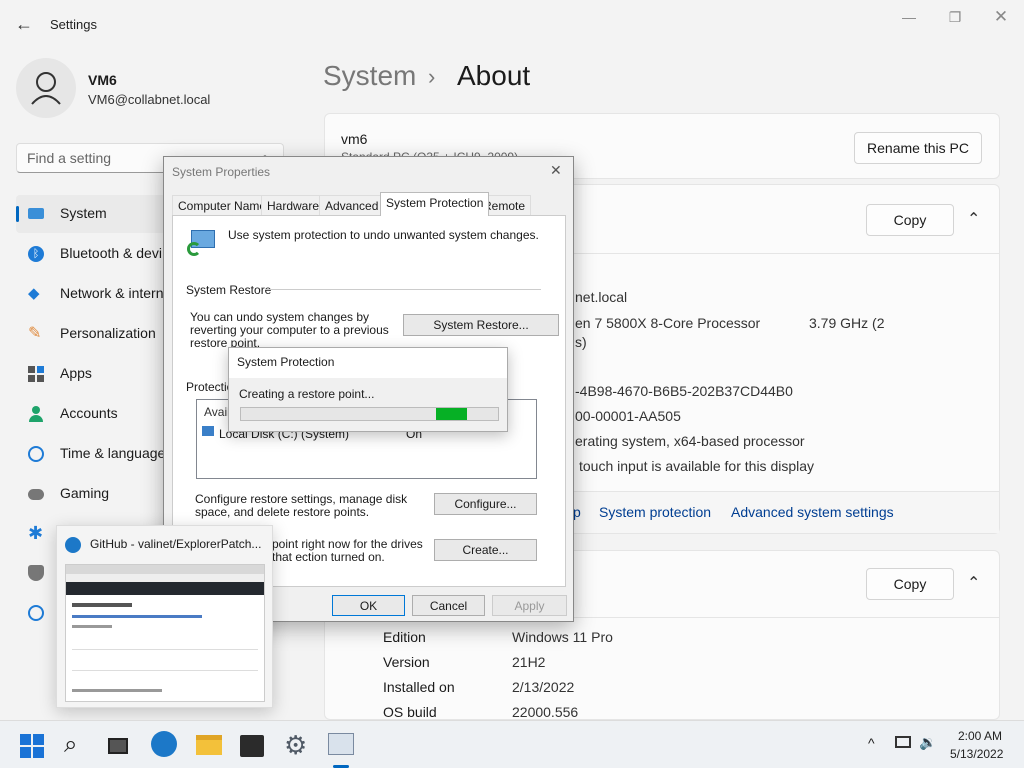 This screenshot has width=1024, height=768. I want to click on accessibility-icon: ✱, so click(35, 533).